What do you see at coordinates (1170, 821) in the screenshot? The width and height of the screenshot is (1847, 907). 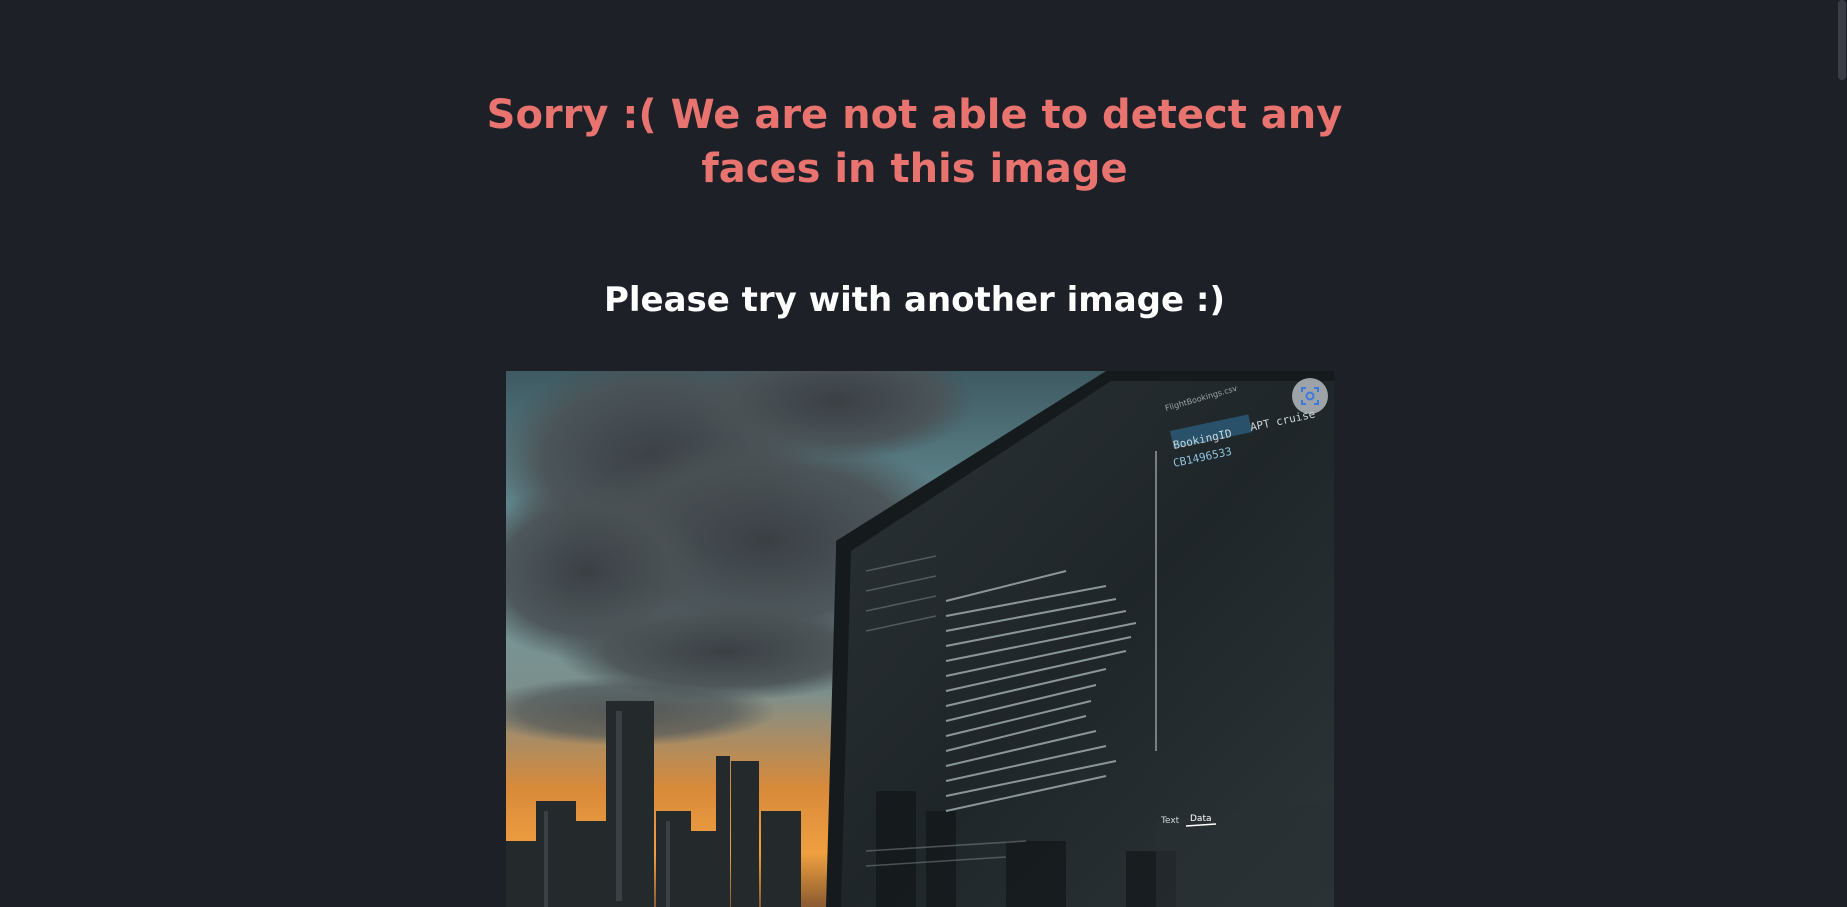 I see `text-tab-label: Text` at bounding box center [1170, 821].